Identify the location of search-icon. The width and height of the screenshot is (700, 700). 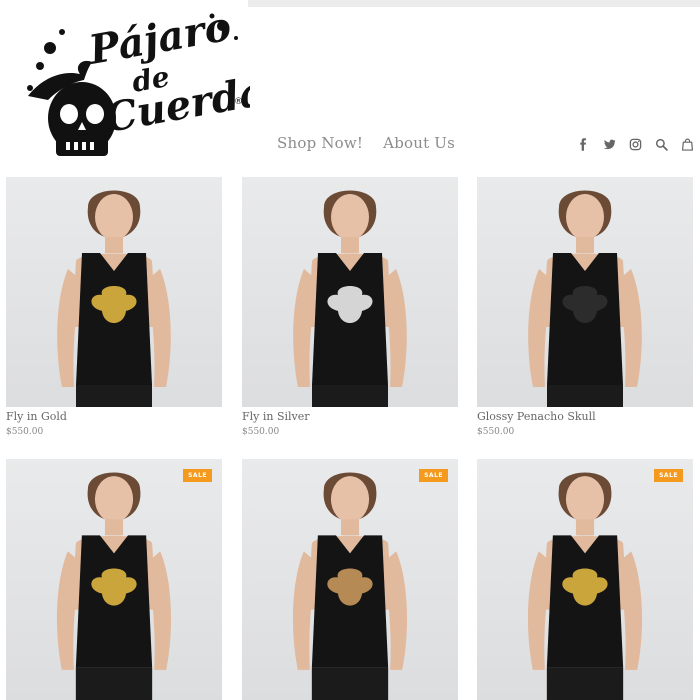
(661, 144).